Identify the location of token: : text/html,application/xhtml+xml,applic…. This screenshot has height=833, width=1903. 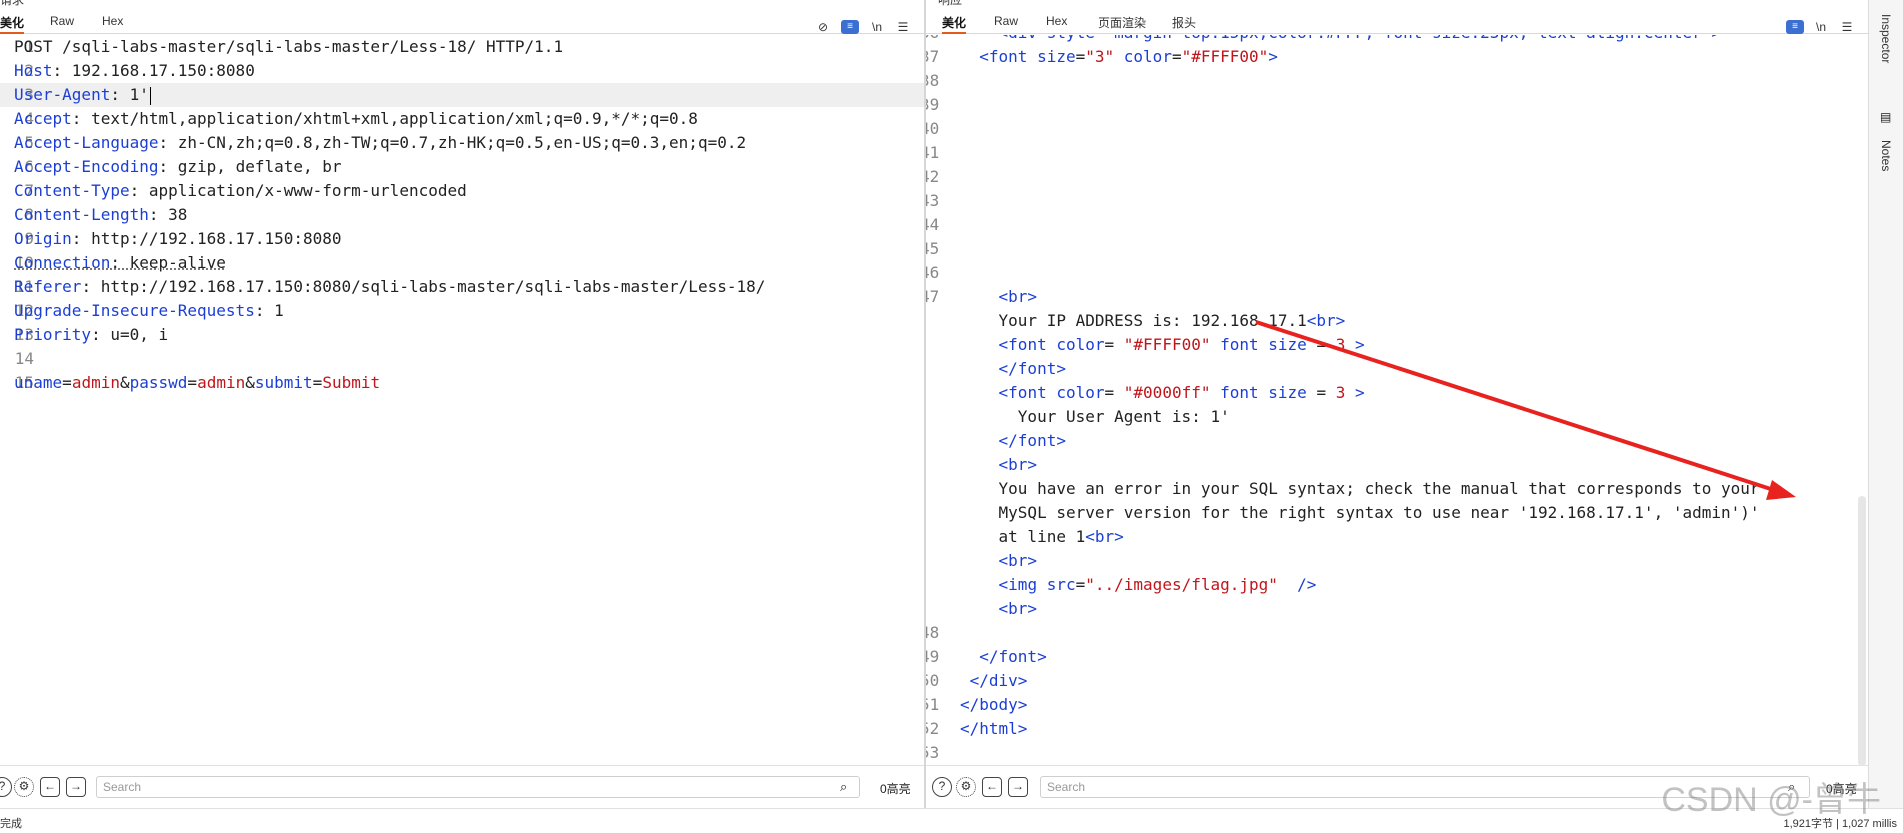
(384, 118).